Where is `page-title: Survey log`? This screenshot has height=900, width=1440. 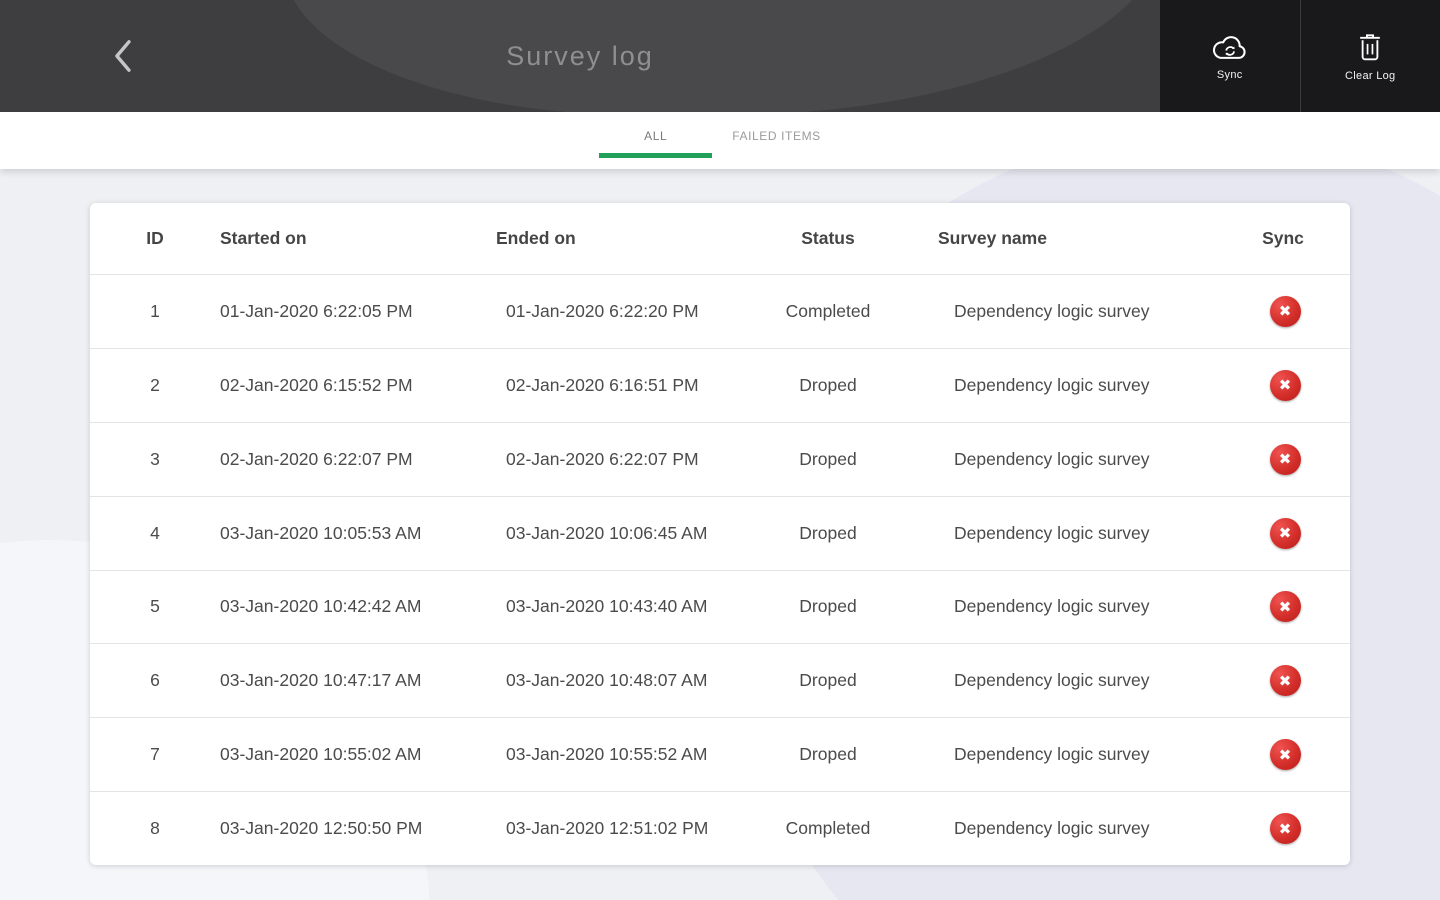 page-title: Survey log is located at coordinates (580, 55).